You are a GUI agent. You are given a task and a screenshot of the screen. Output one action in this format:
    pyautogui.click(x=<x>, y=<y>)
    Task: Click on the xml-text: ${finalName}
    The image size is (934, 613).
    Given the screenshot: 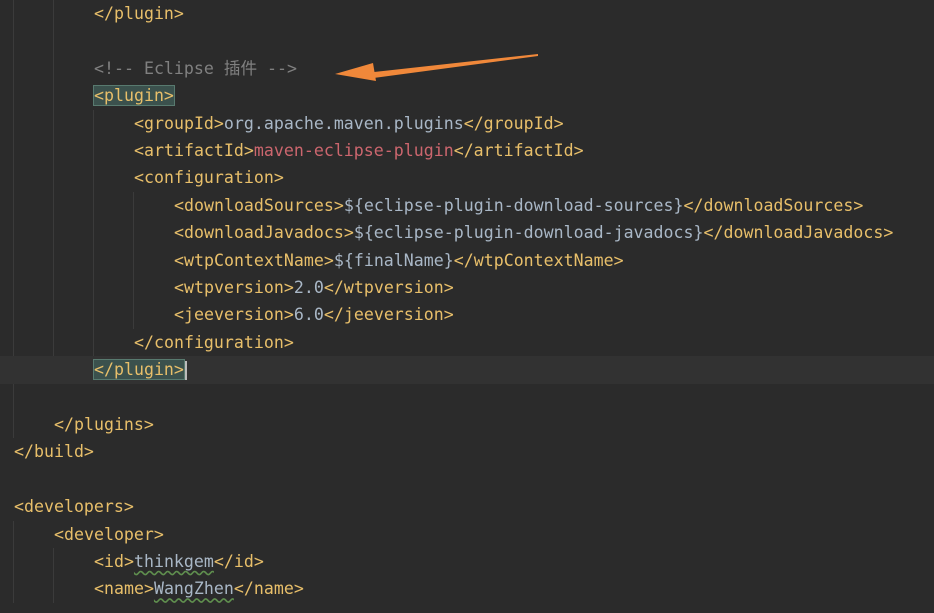 What is the action you would take?
    pyautogui.click(x=393, y=260)
    